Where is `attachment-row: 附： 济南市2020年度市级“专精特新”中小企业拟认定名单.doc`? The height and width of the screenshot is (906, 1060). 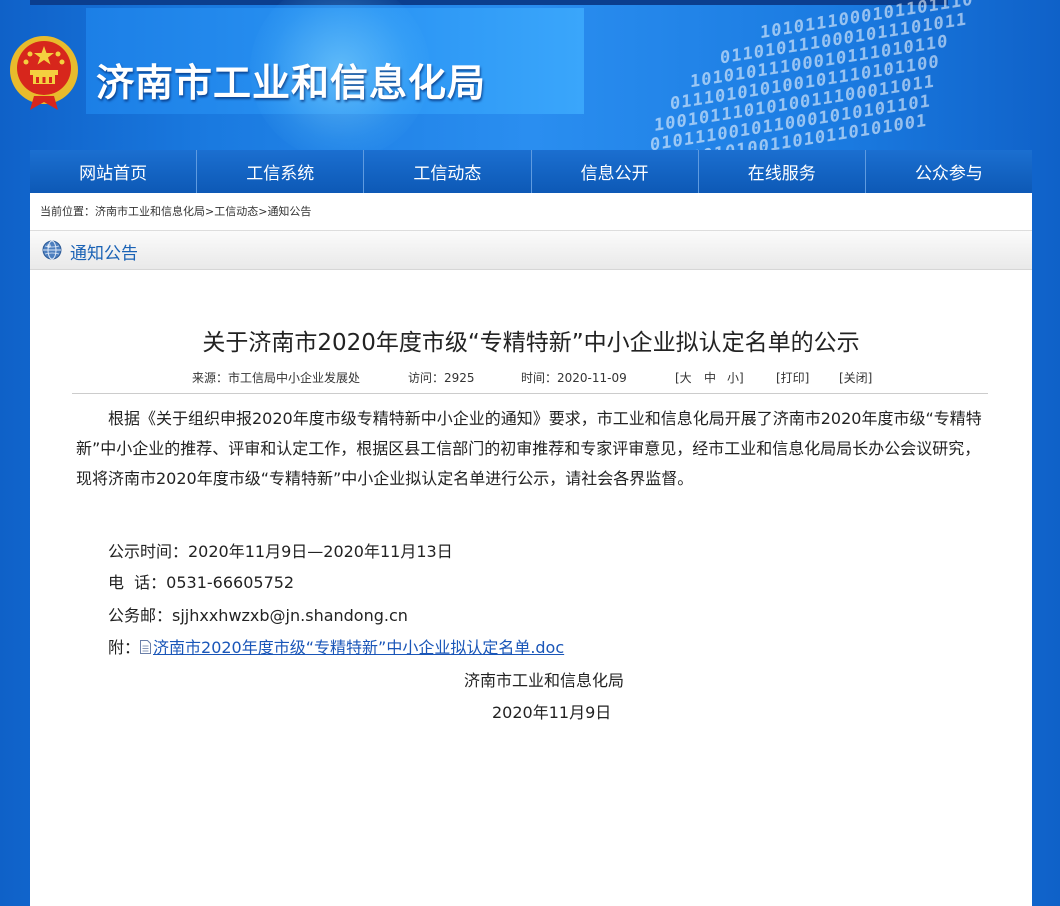
attachment-row: 附： 济南市2020年度市级“专精特新”中小企业拟认定名单.doc is located at coordinates (336, 646).